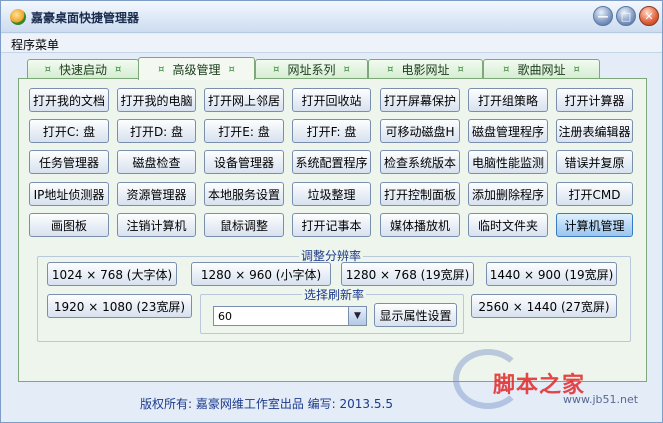 The width and height of the screenshot is (663, 423). Describe the element at coordinates (594, 131) in the screenshot. I see `tool-button-r2-c7: 注册表编辑器` at that location.